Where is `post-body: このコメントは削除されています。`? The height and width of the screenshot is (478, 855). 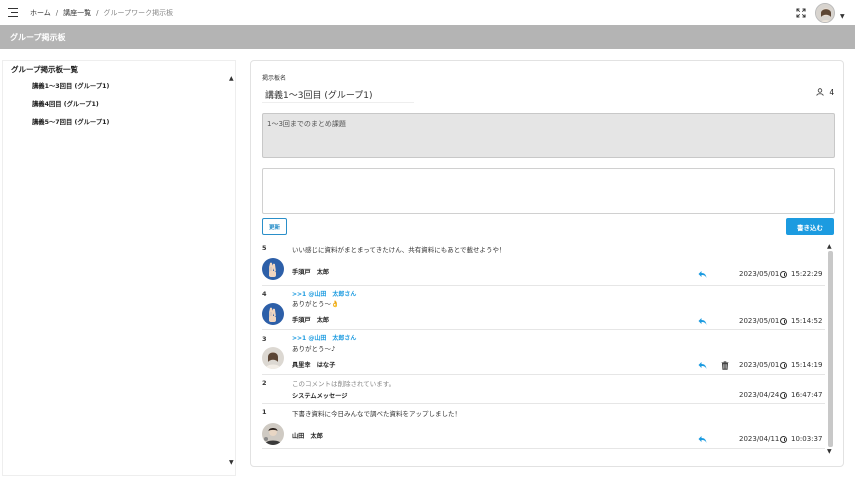 post-body: このコメントは削除されています。 is located at coordinates (344, 384).